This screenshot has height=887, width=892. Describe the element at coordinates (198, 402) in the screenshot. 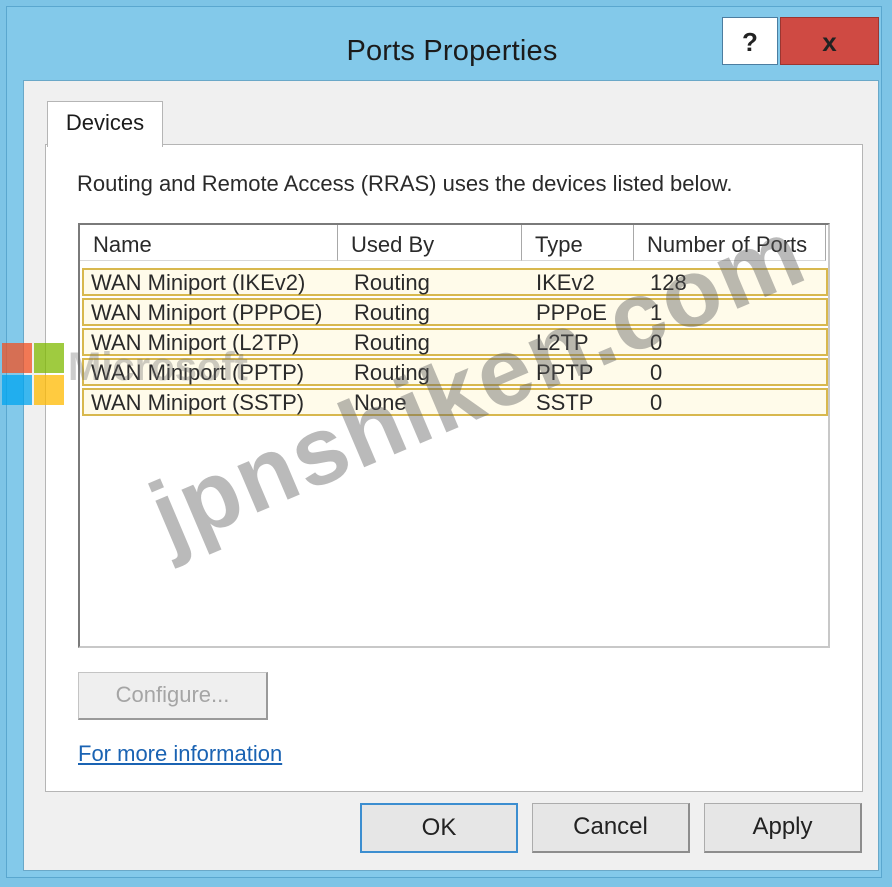

I see `cell-name: WAN Miniport (SSTP)` at that location.